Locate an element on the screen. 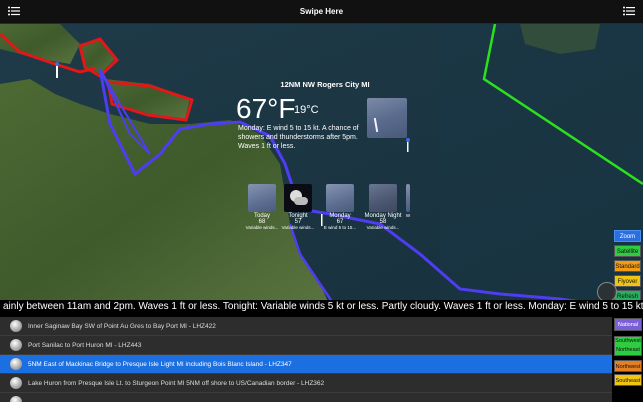  compass-icon is located at coordinates (607, 292).